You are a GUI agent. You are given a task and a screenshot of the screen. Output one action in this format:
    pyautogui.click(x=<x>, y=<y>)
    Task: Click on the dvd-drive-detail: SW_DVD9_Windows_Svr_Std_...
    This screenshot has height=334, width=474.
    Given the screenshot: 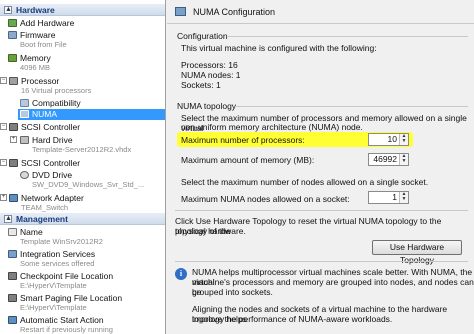 What is the action you would take?
    pyautogui.click(x=88, y=184)
    